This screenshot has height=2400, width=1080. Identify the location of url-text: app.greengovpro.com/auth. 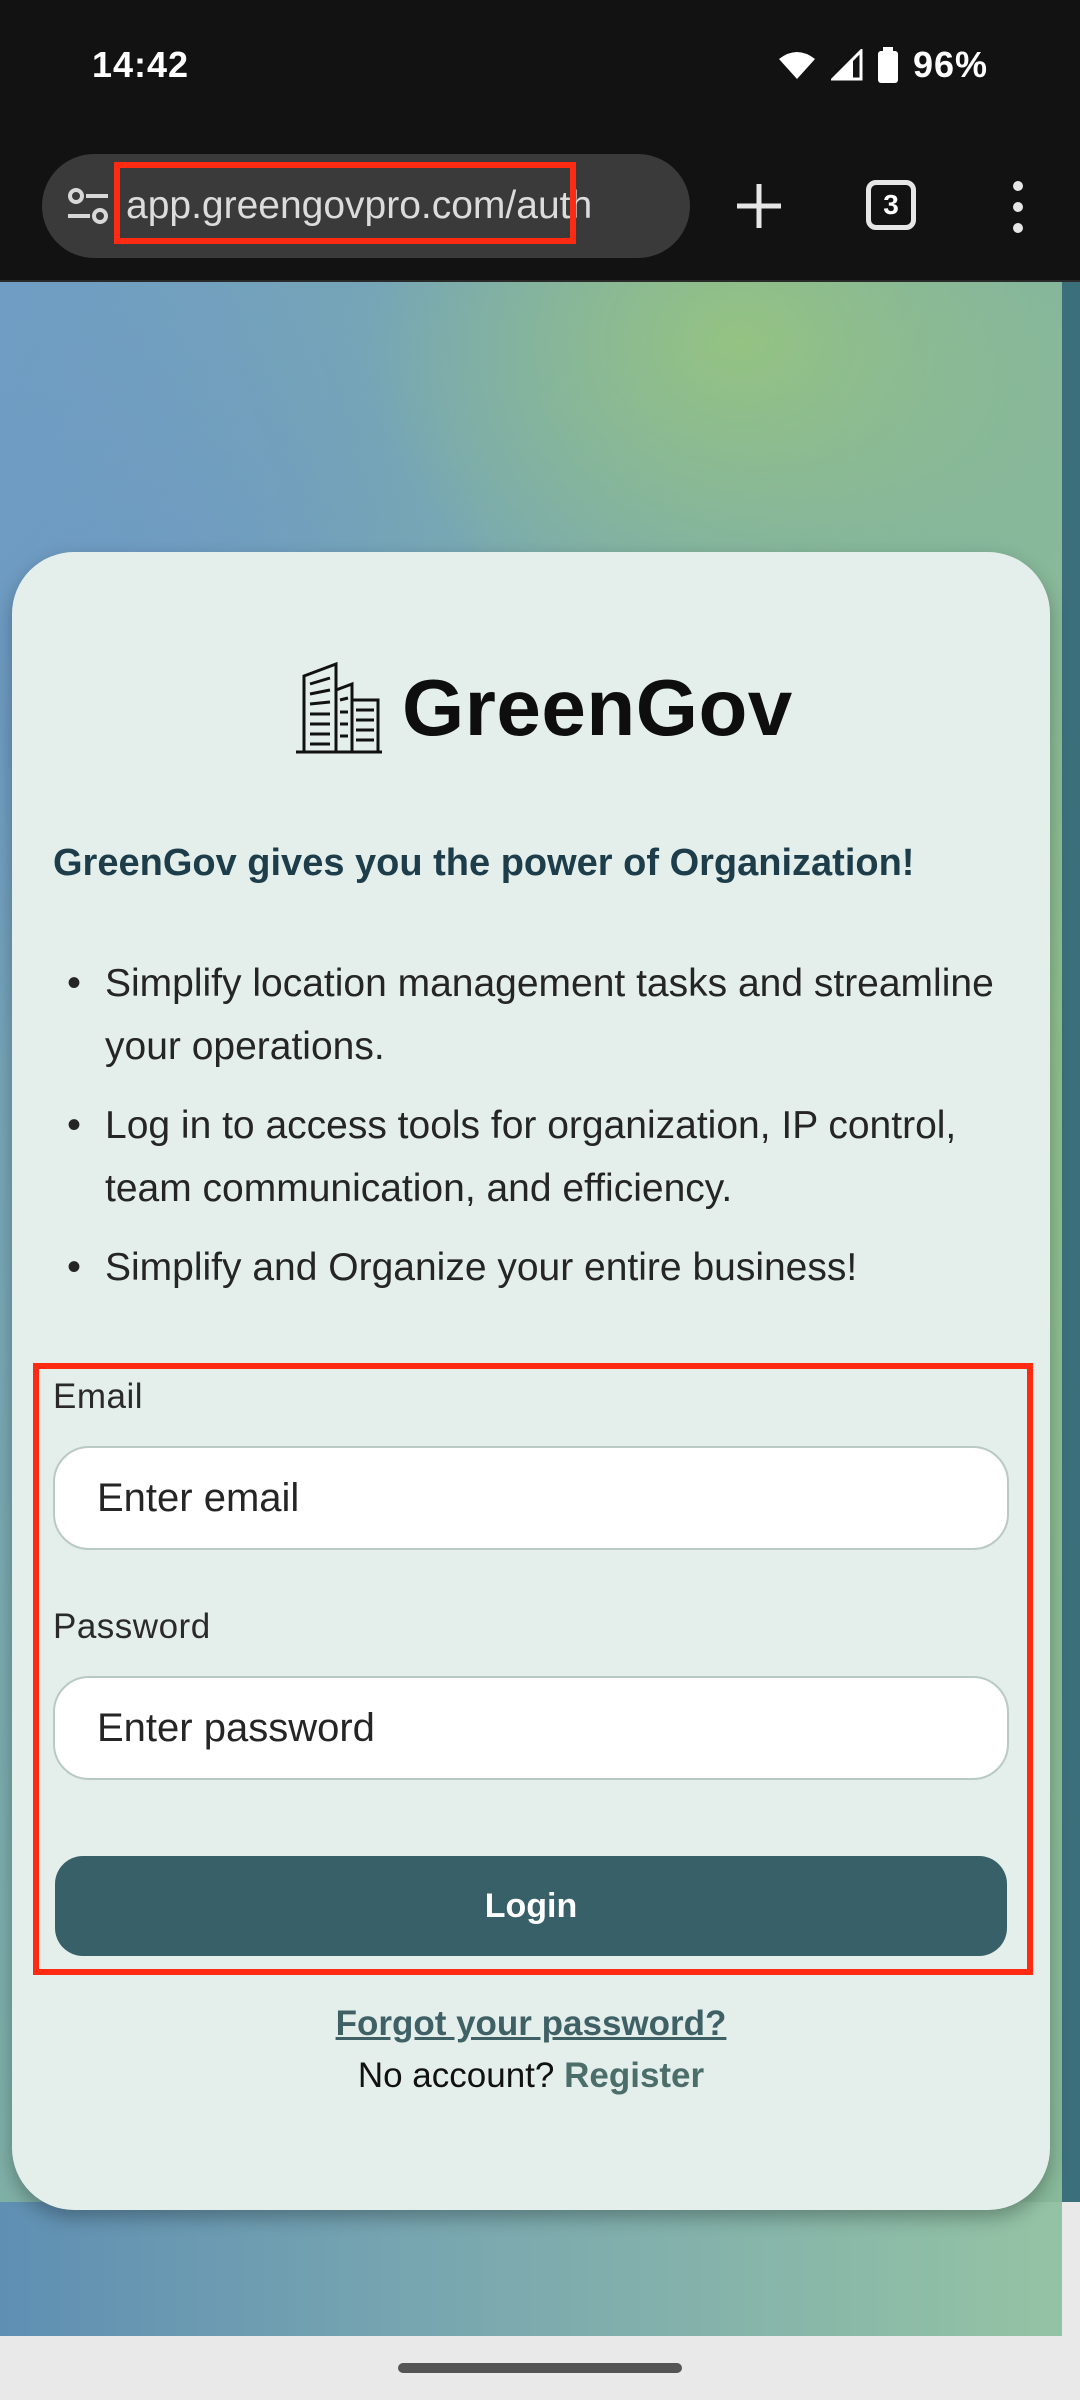
(406, 206).